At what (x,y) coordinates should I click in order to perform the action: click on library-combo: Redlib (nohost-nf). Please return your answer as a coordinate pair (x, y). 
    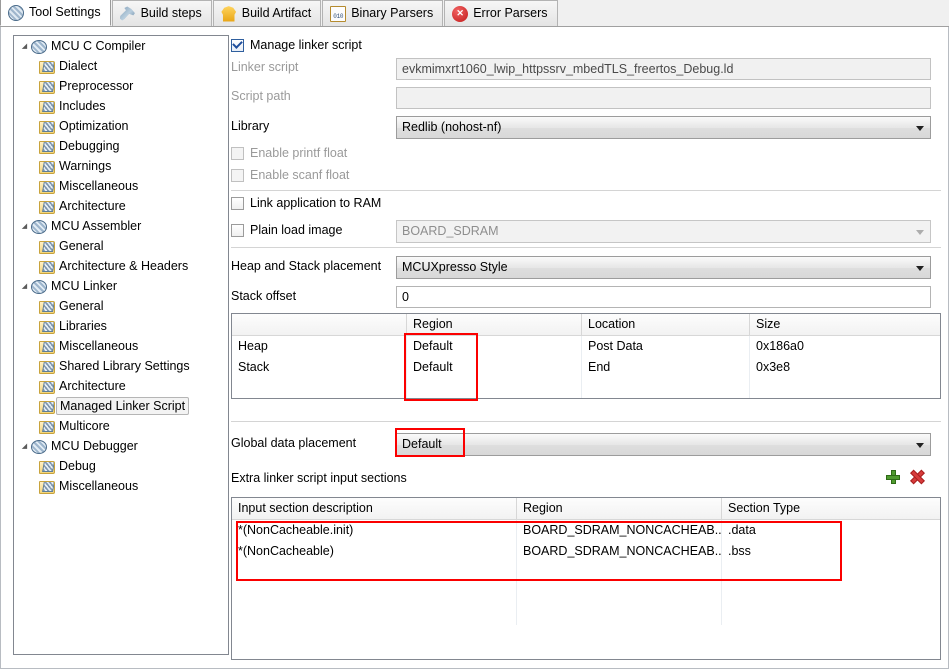
    Looking at the image, I should click on (663, 127).